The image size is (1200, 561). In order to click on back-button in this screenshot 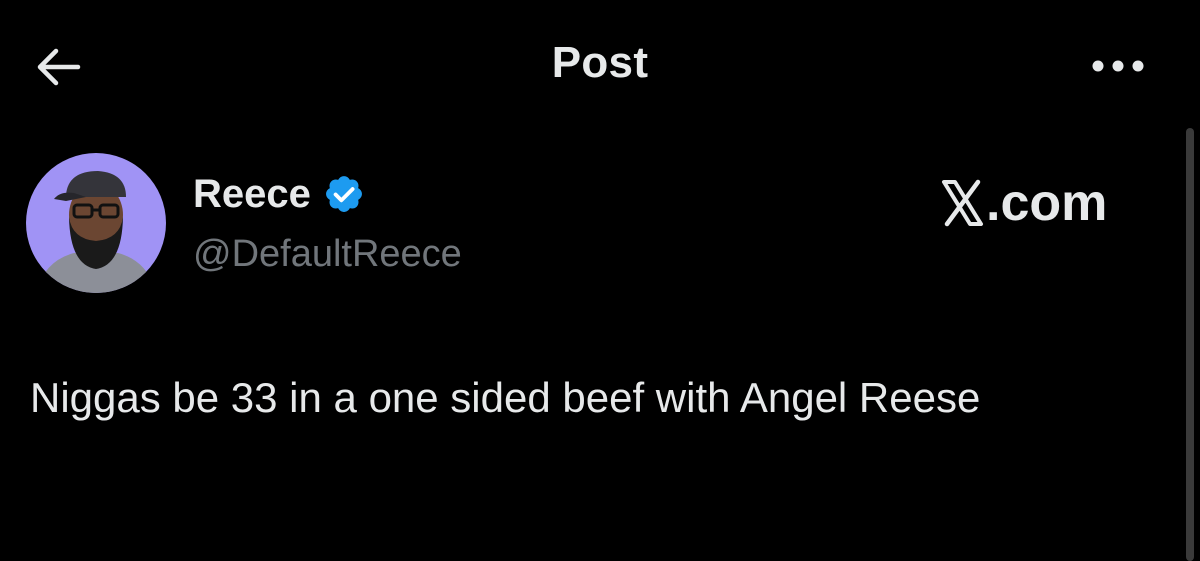, I will do `click(58, 67)`.